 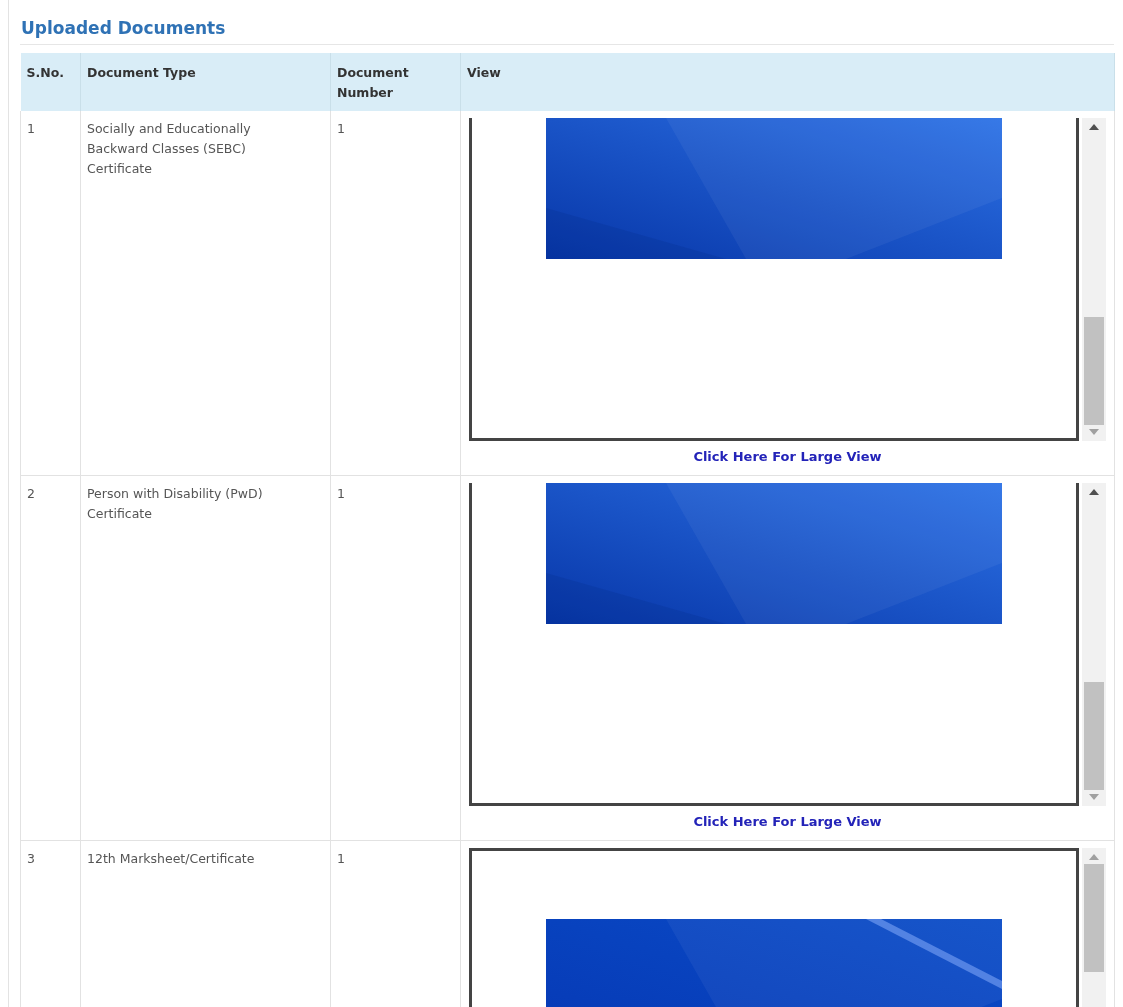 I want to click on column-header: Document Number, so click(x=395, y=82).